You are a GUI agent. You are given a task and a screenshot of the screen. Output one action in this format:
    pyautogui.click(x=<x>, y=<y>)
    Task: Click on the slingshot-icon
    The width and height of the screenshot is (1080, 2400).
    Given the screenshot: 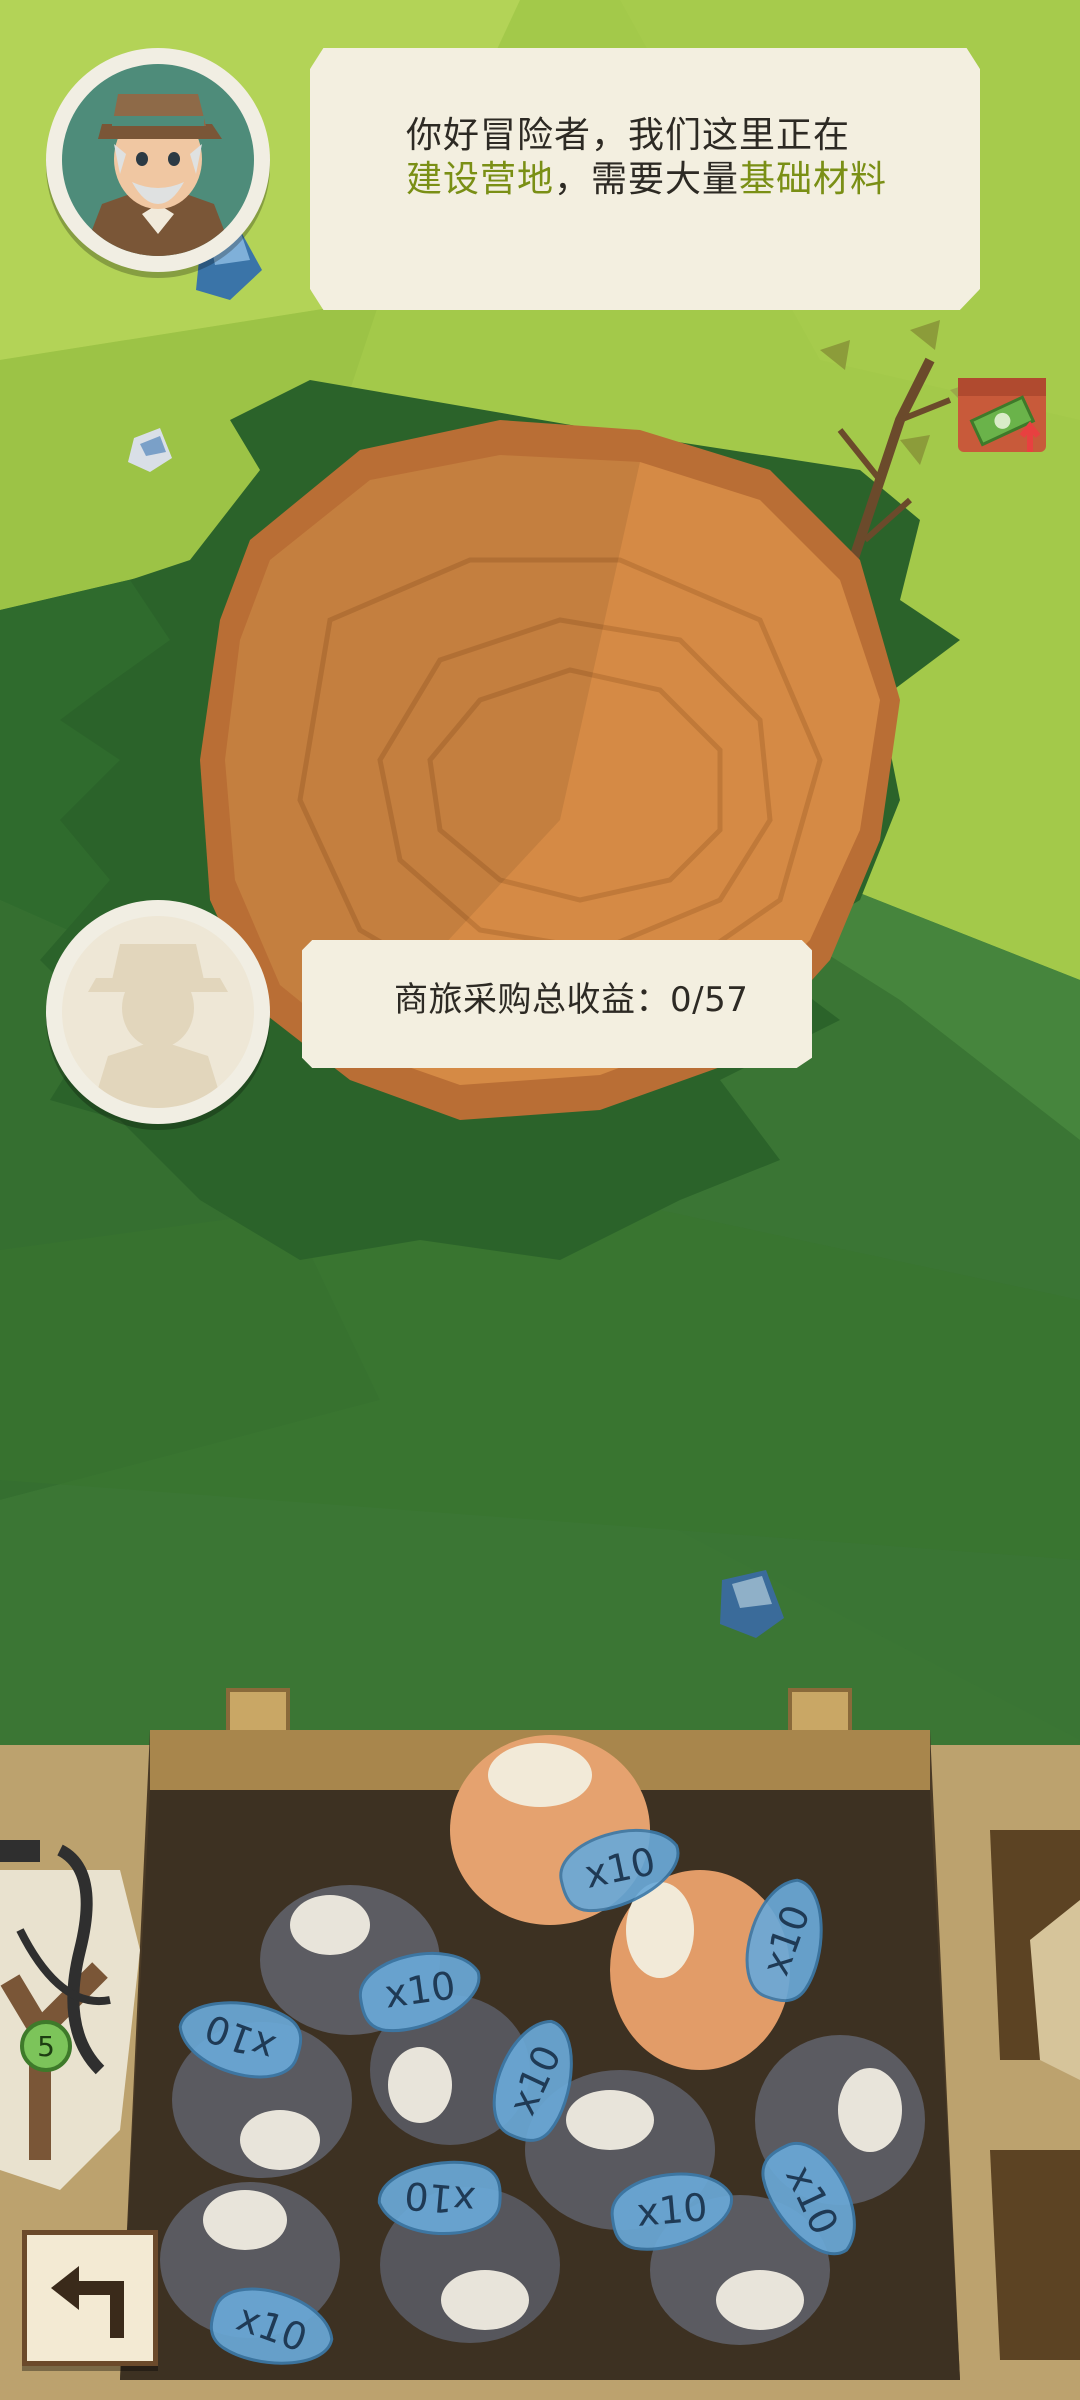 What is the action you would take?
    pyautogui.click(x=70, y=2015)
    